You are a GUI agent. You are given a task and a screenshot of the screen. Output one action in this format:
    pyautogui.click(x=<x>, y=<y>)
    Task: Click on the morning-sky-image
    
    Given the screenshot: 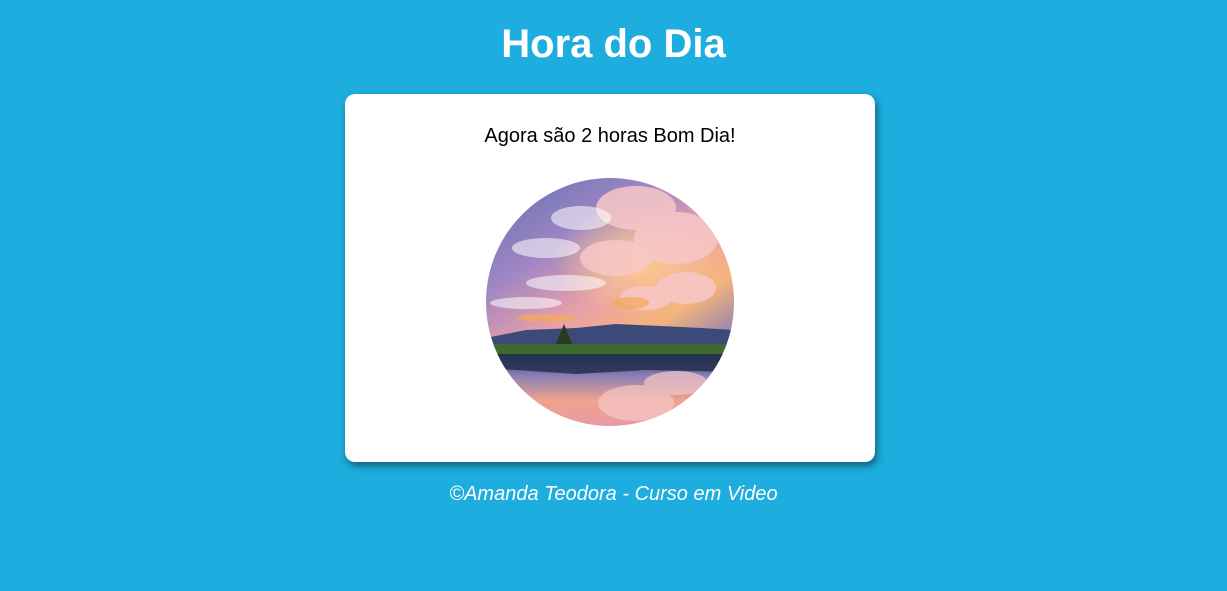 What is the action you would take?
    pyautogui.click(x=610, y=302)
    